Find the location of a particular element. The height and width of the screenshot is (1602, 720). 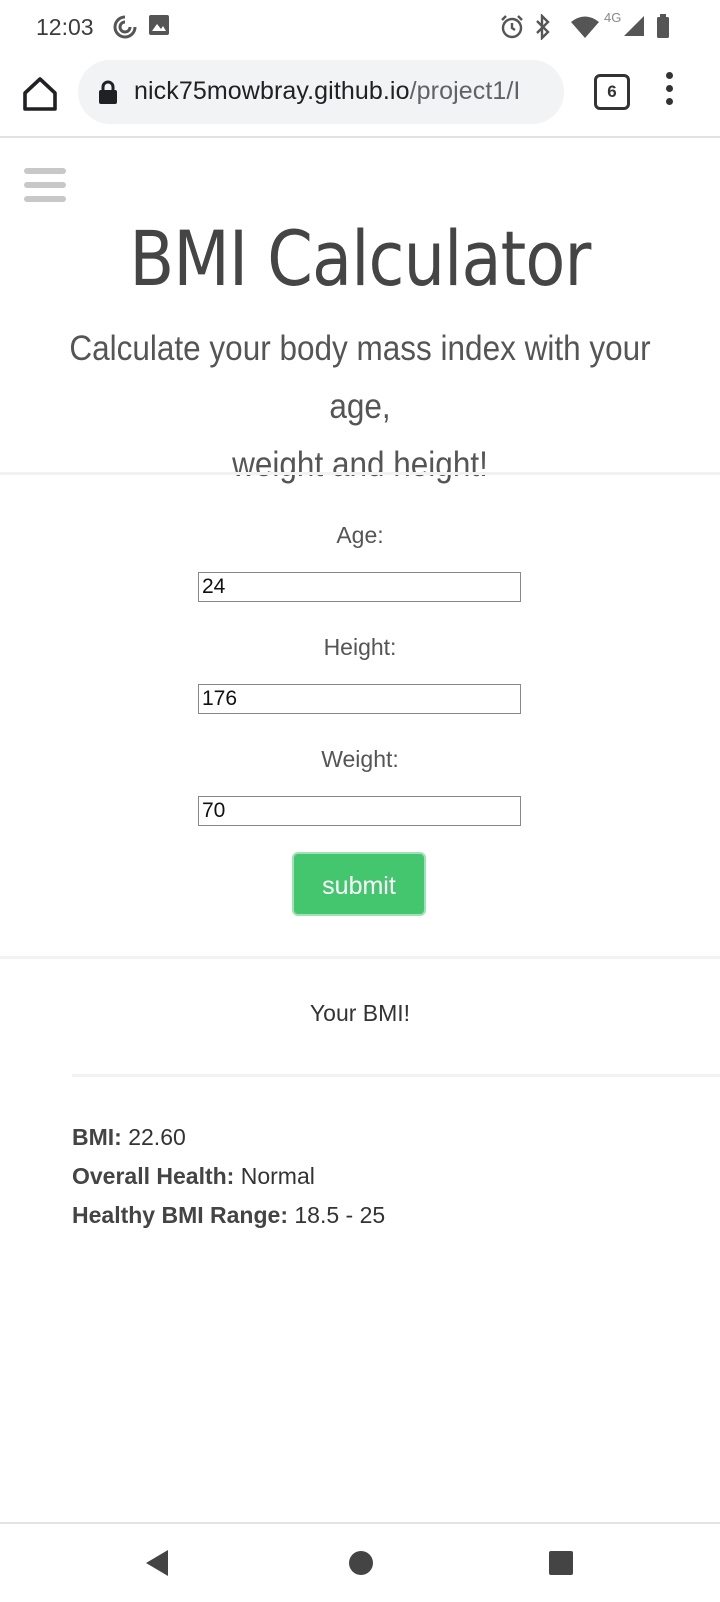

health-value: Normal is located at coordinates (277, 1176).